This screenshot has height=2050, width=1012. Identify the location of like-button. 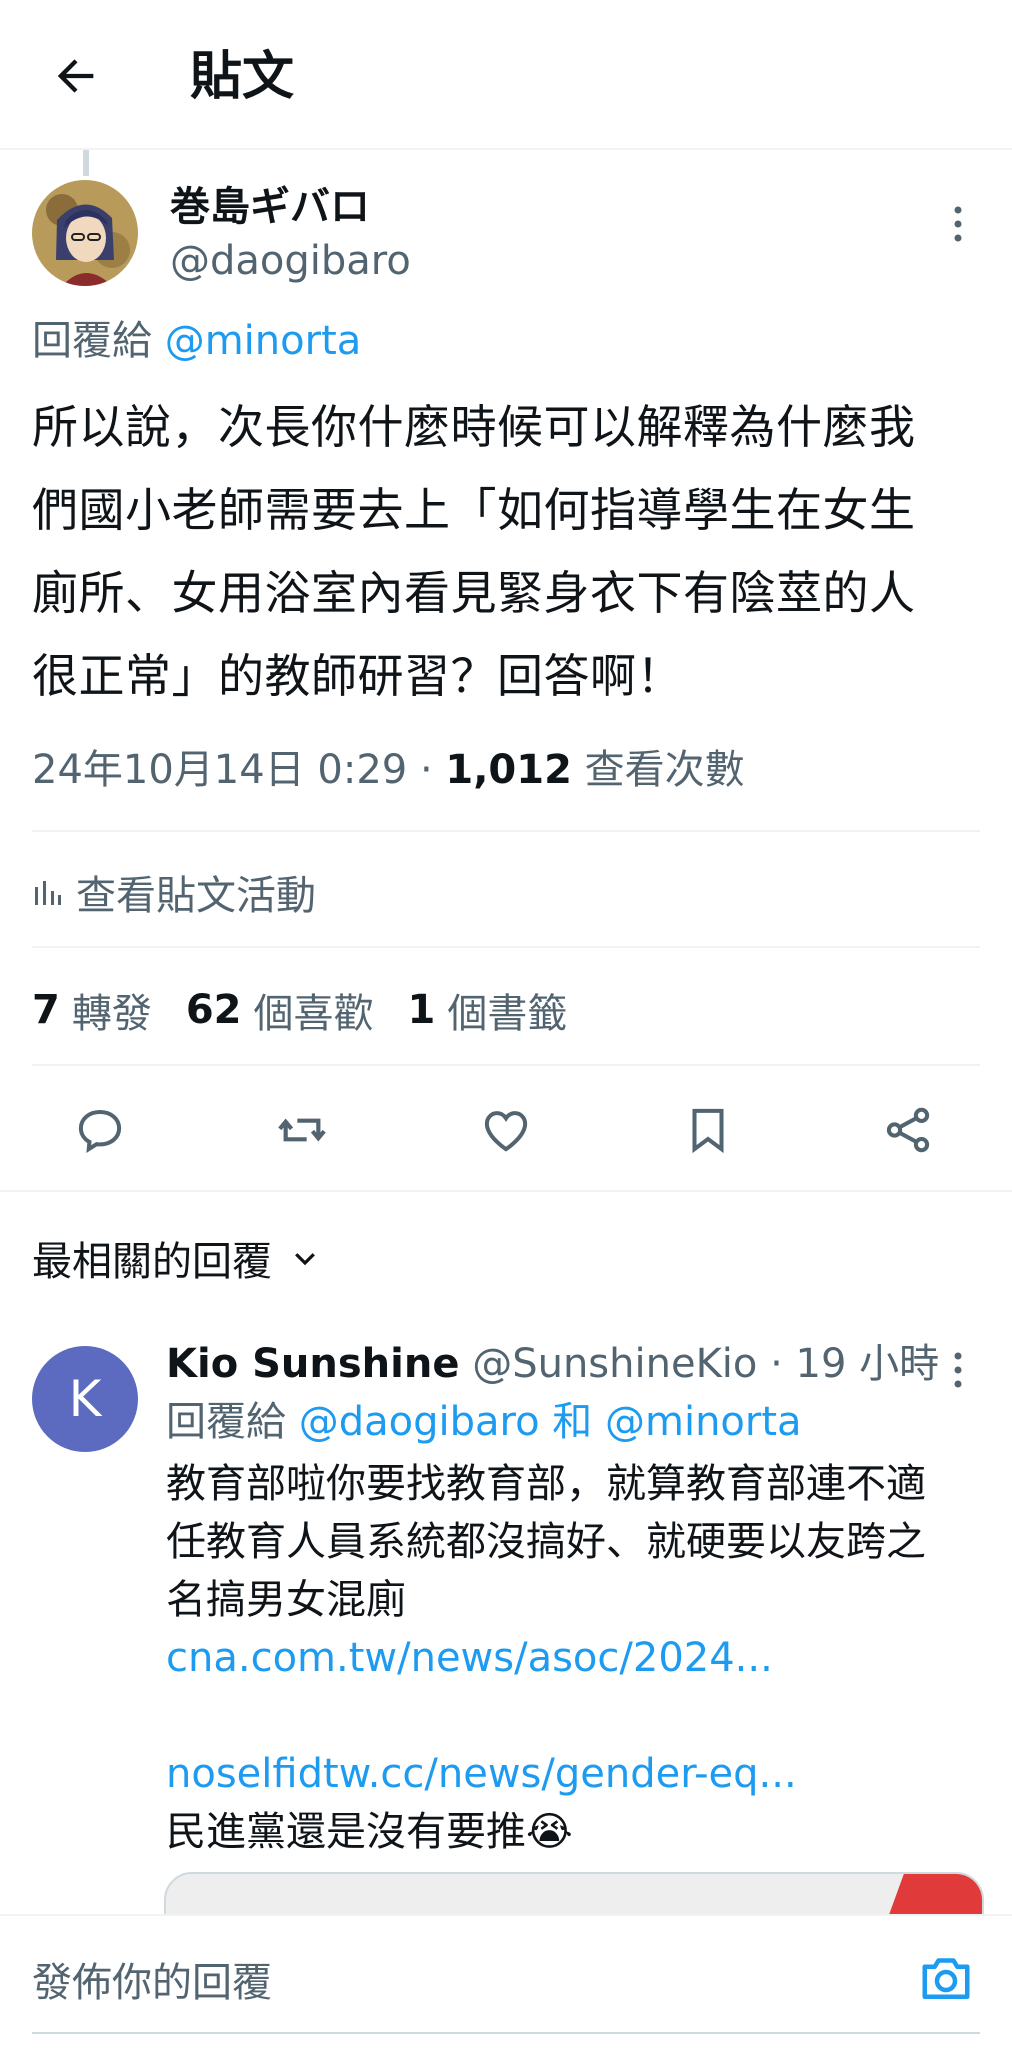
(506, 1130).